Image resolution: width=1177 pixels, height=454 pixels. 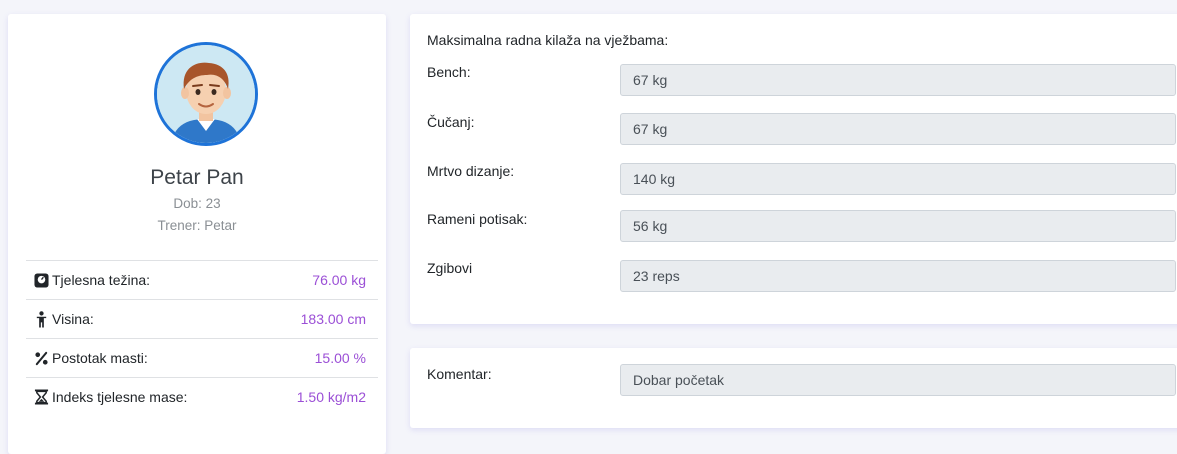 I want to click on stat-value-height: 183.00 cm, so click(x=333, y=319).